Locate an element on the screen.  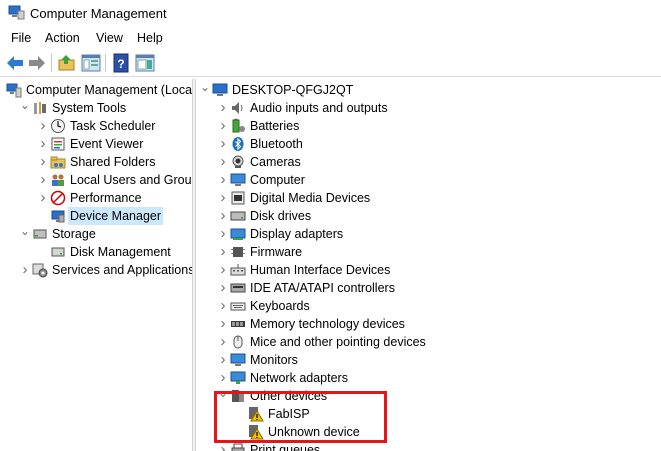
tree-node: › Mice and other pointing devices is located at coordinates (428, 342).